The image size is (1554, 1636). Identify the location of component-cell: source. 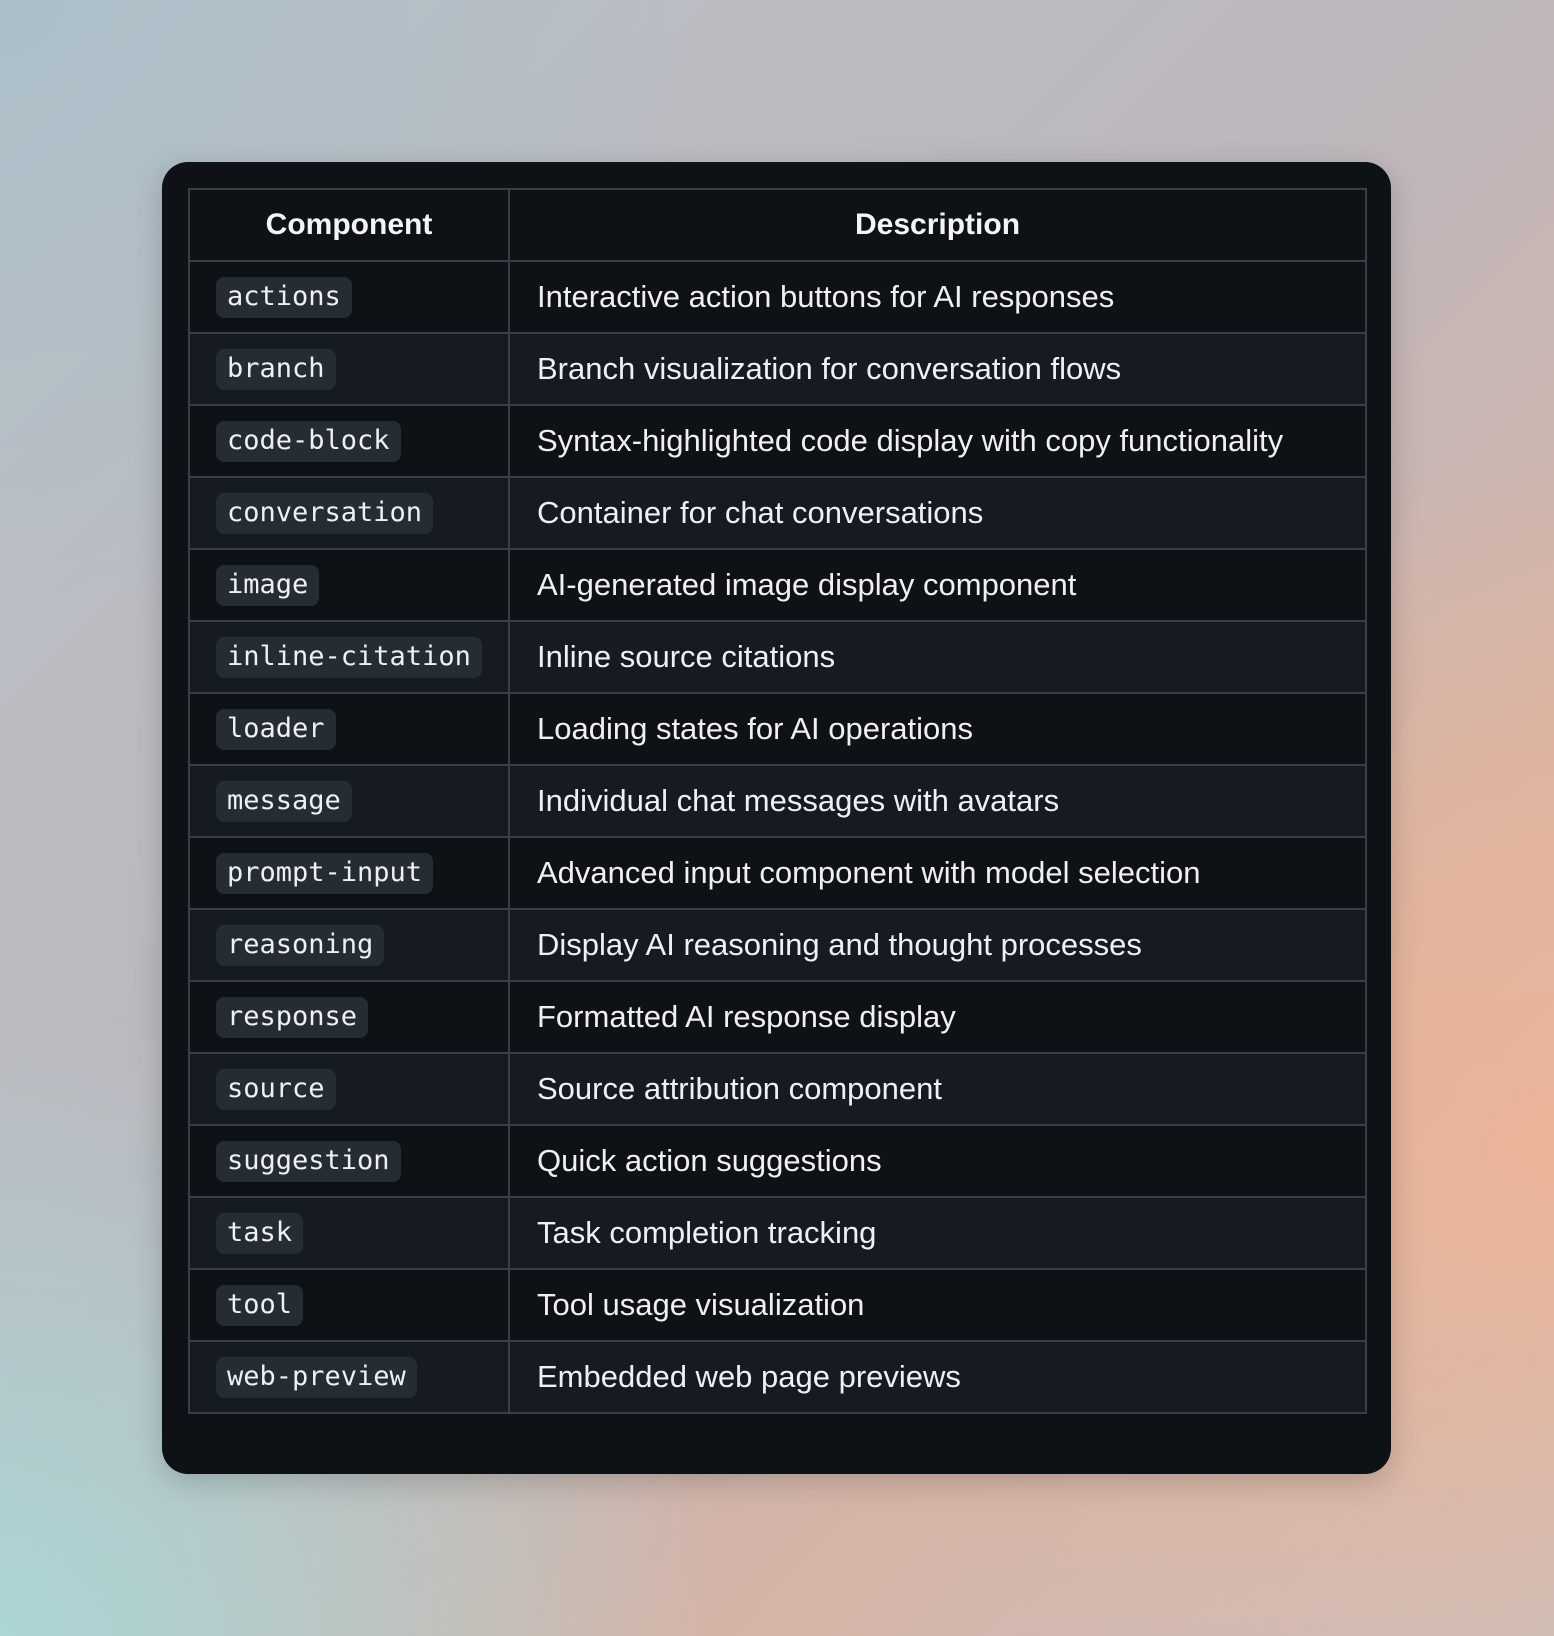
(349, 1089).